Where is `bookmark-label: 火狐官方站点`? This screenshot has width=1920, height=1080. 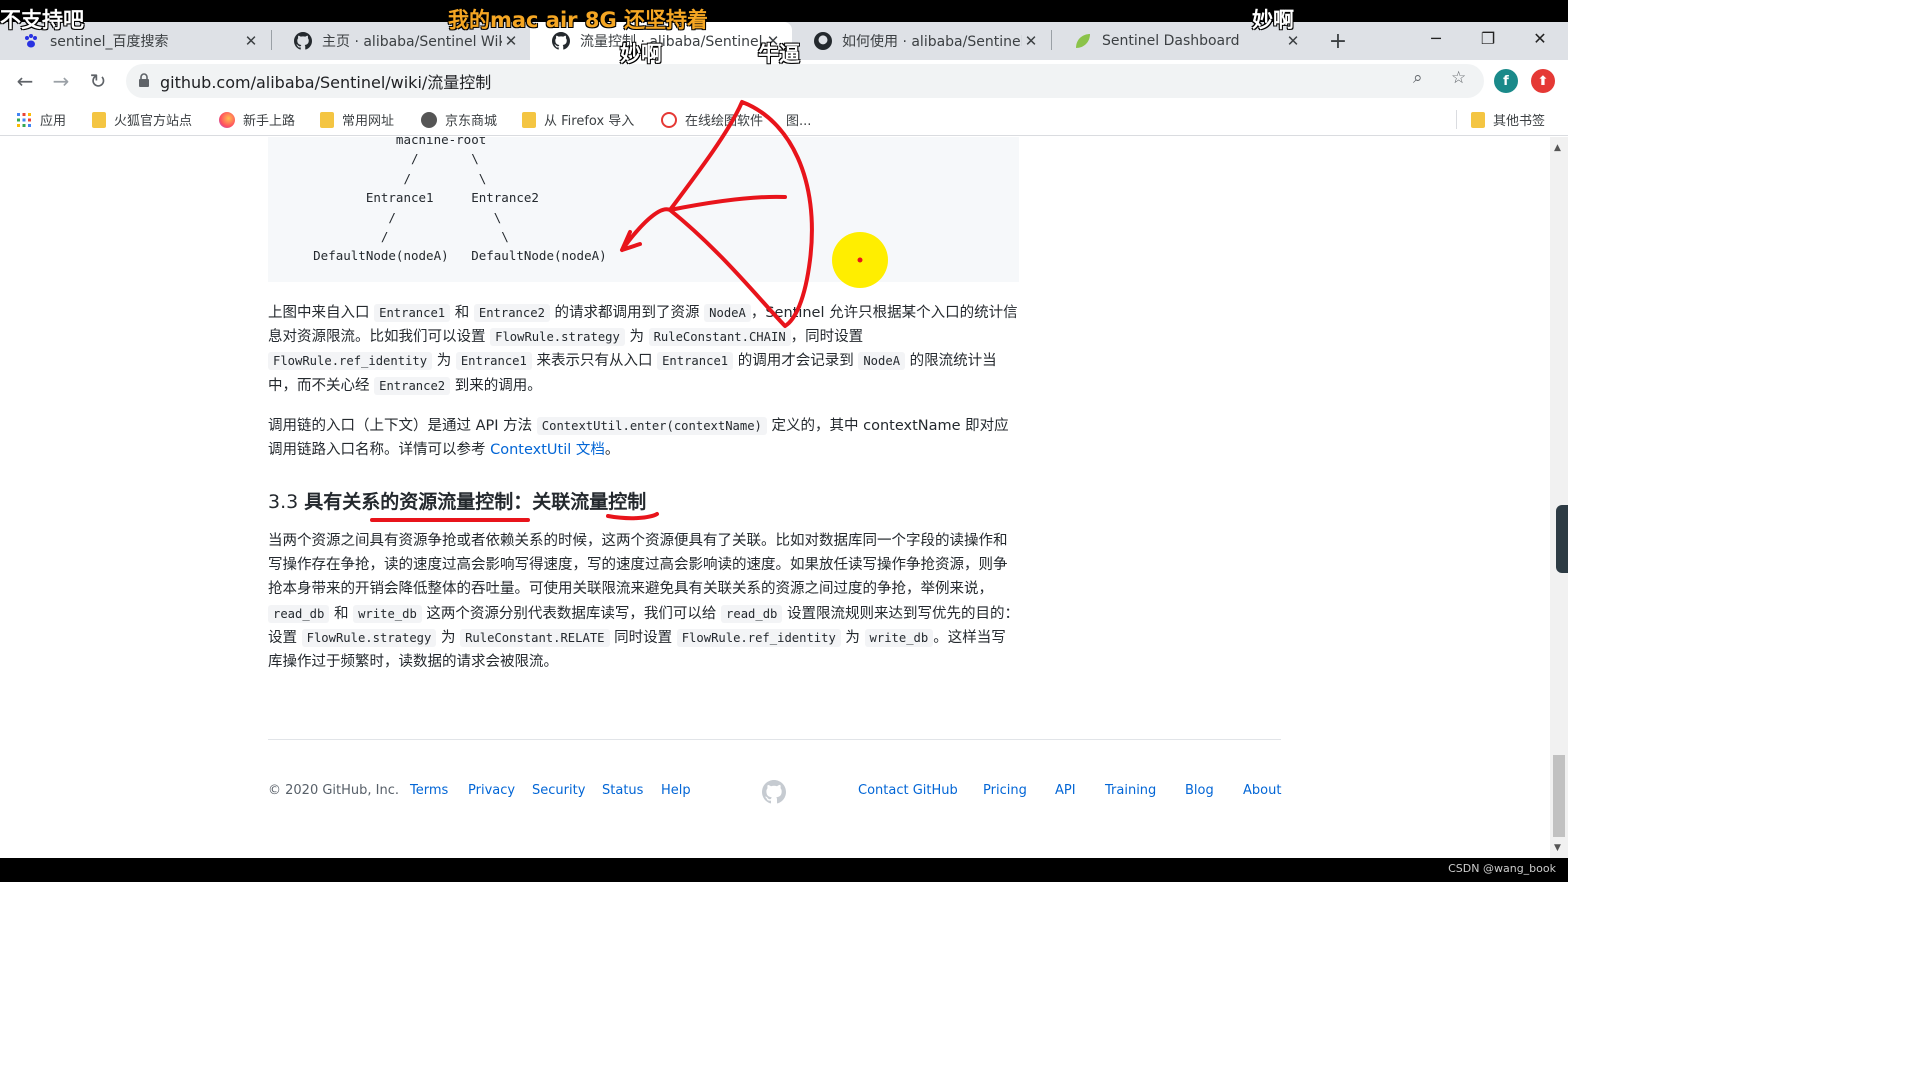
bookmark-label: 火狐官方站点 is located at coordinates (153, 121).